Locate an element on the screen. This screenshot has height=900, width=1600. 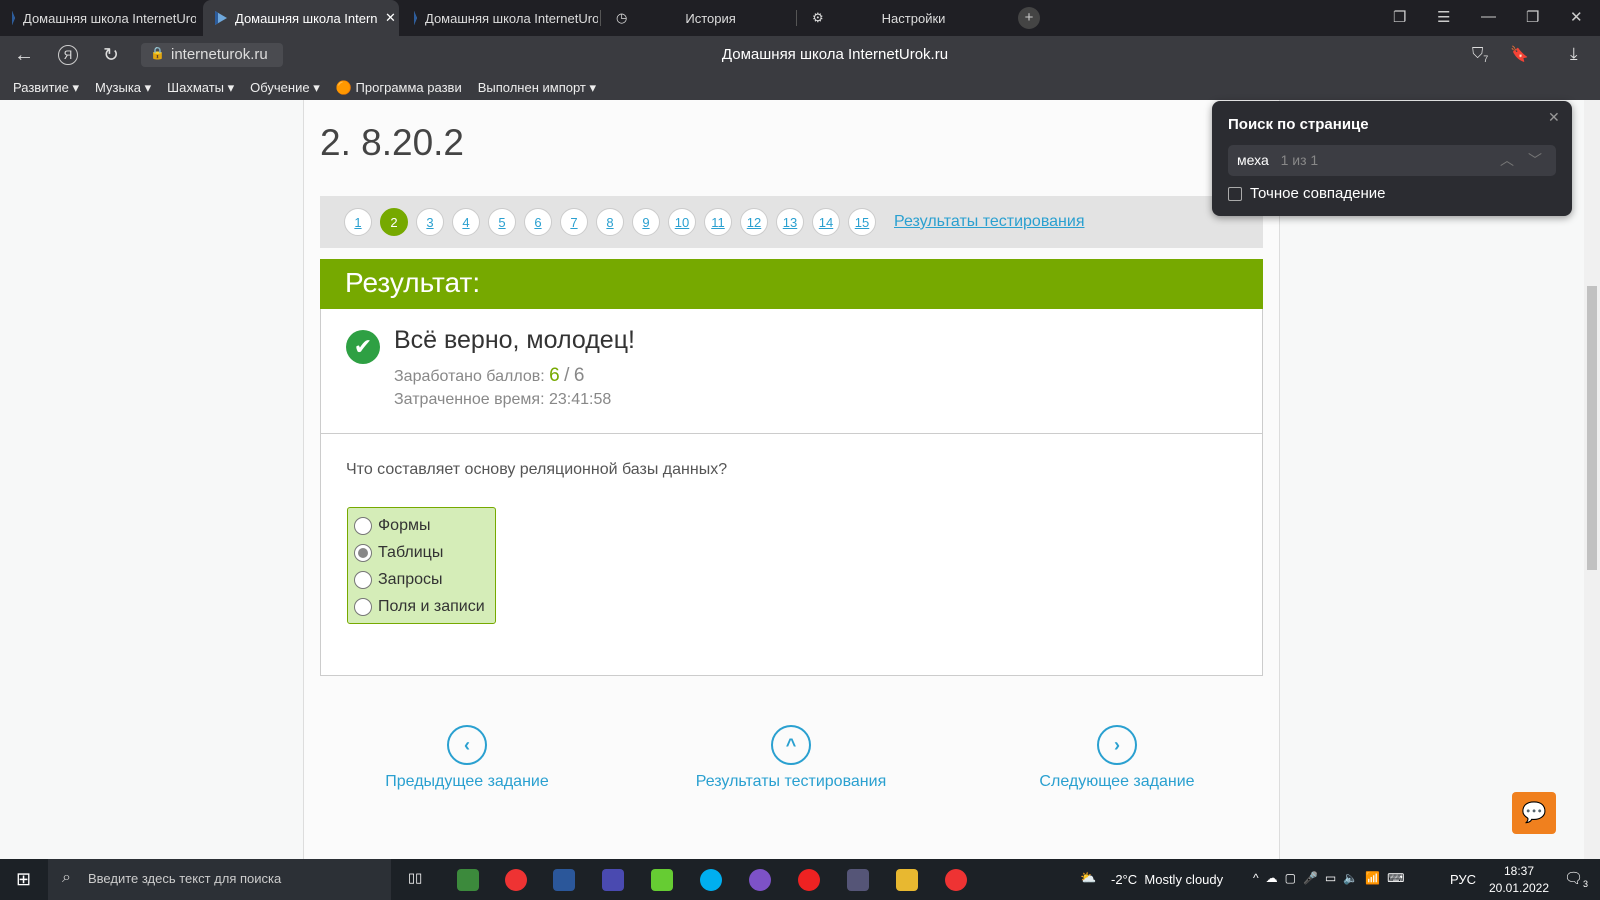
restore-icon: ❐ is located at coordinates (1532, 17).